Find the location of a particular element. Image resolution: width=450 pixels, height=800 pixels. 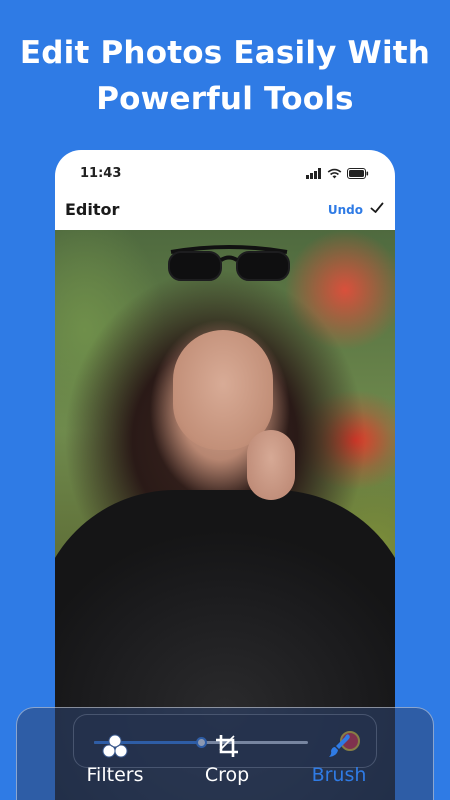

check-icon is located at coordinates (377, 208).